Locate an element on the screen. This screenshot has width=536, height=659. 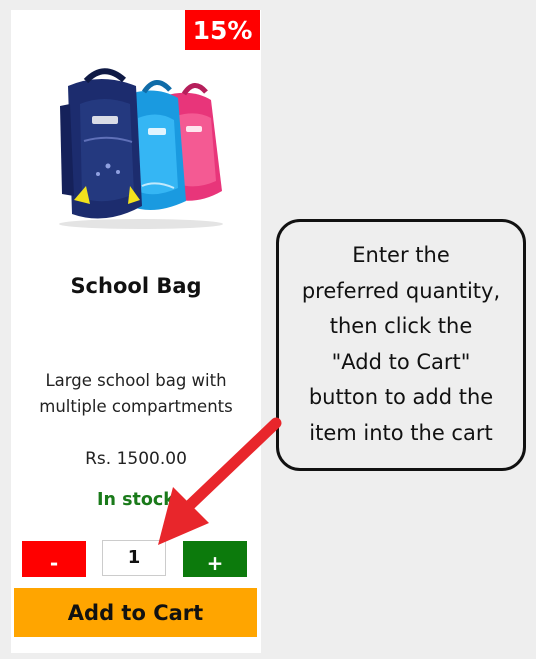
discount-badge: 15% is located at coordinates (222, 30).